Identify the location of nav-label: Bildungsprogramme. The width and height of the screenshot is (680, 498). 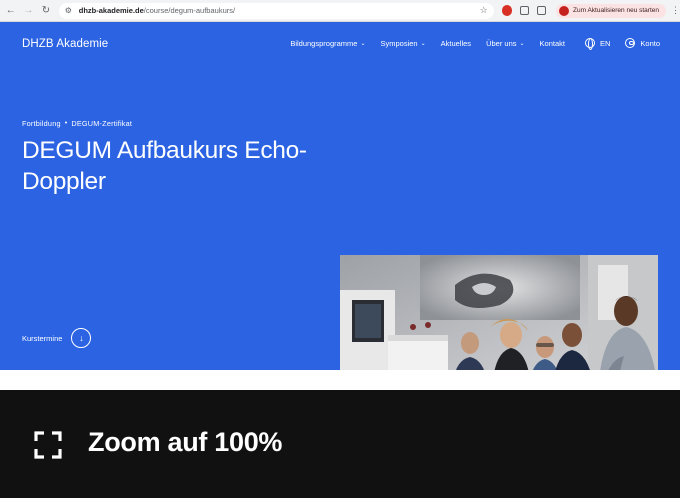
(324, 43).